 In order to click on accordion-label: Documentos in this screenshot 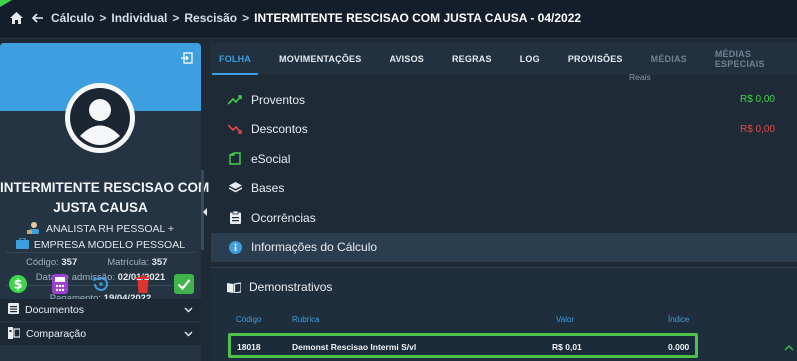, I will do `click(54, 310)`.